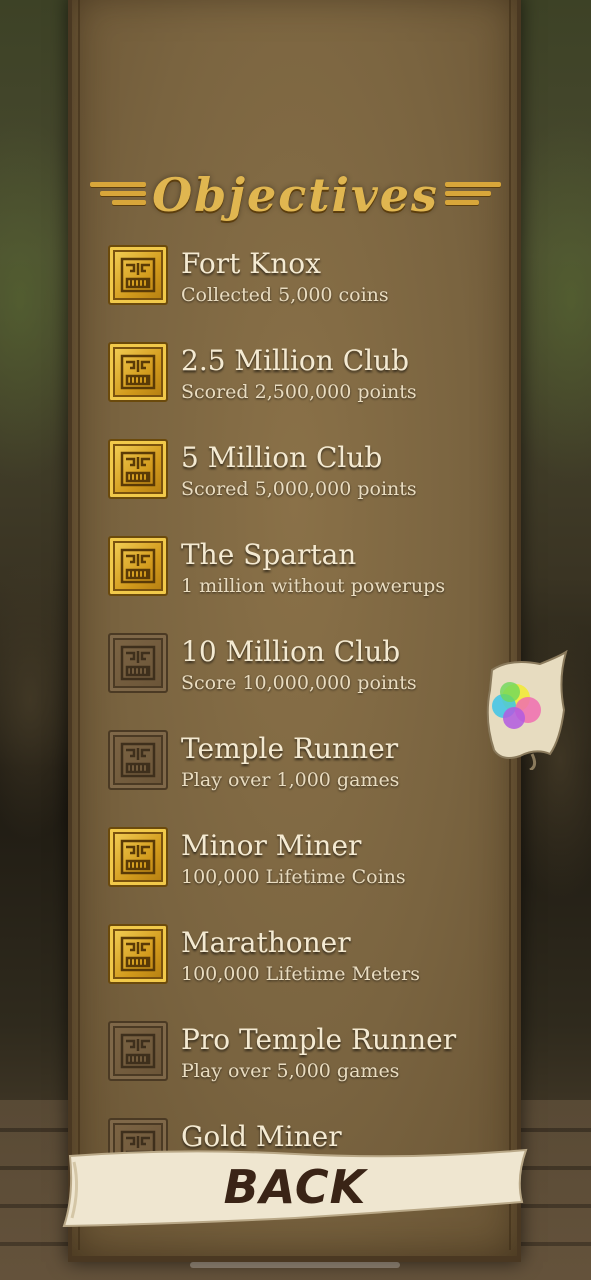 The width and height of the screenshot is (591, 1280). What do you see at coordinates (271, 845) in the screenshot?
I see `objective-title: Minor Miner` at bounding box center [271, 845].